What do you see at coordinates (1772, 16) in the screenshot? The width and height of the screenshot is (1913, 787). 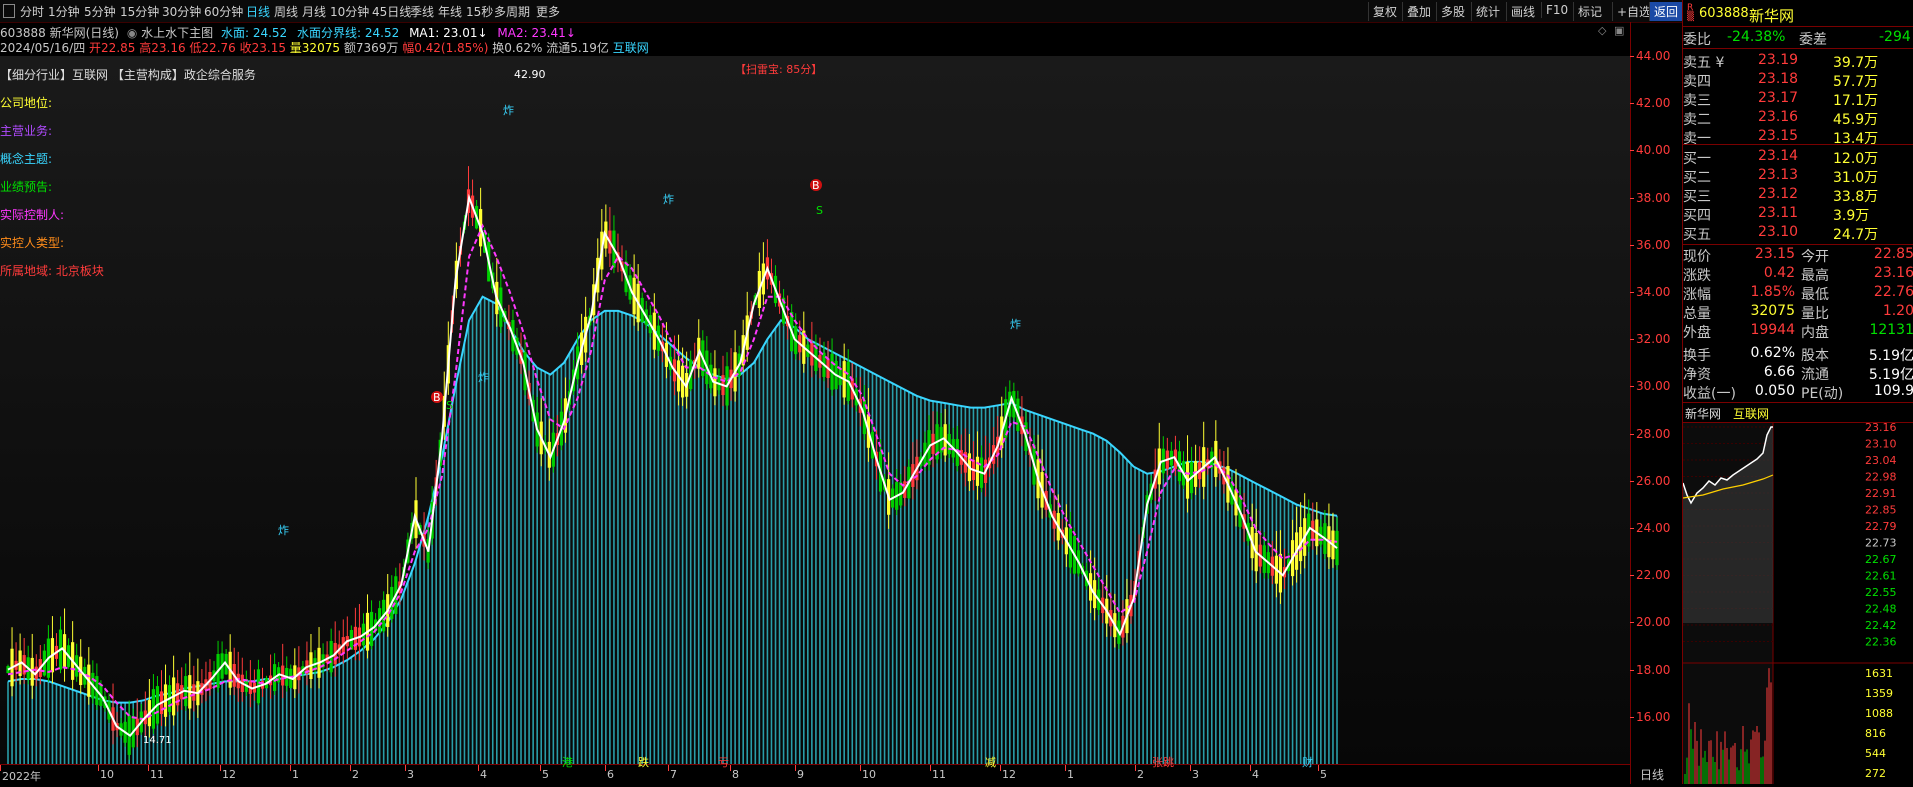 I see `quote-name: 新华网` at bounding box center [1772, 16].